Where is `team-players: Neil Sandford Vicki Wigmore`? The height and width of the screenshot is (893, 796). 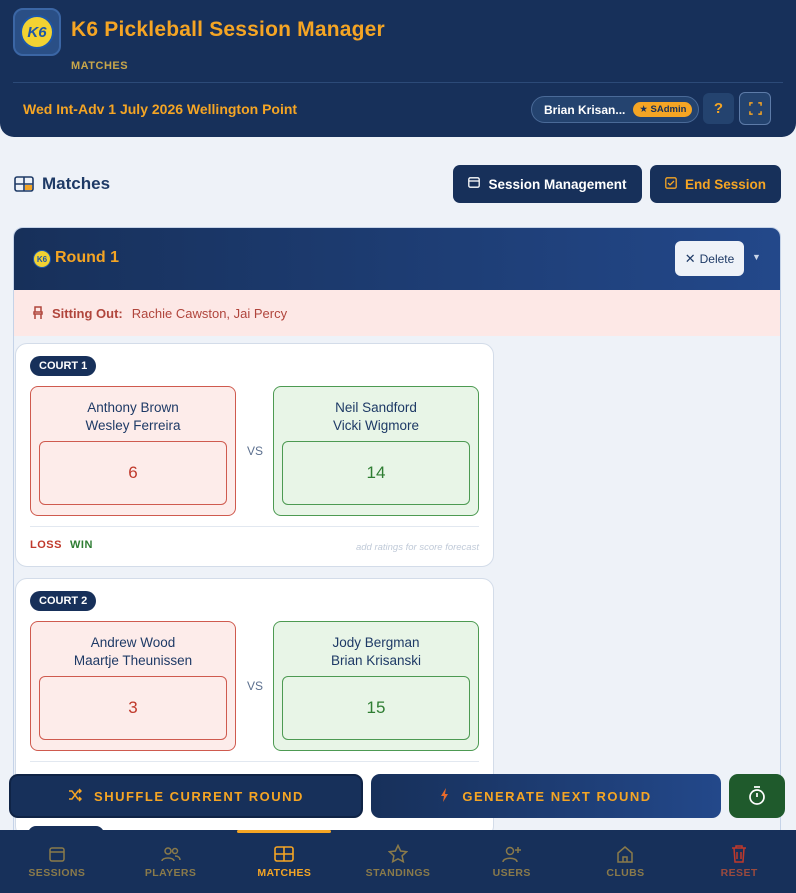 team-players: Neil Sandford Vicki Wigmore is located at coordinates (376, 417).